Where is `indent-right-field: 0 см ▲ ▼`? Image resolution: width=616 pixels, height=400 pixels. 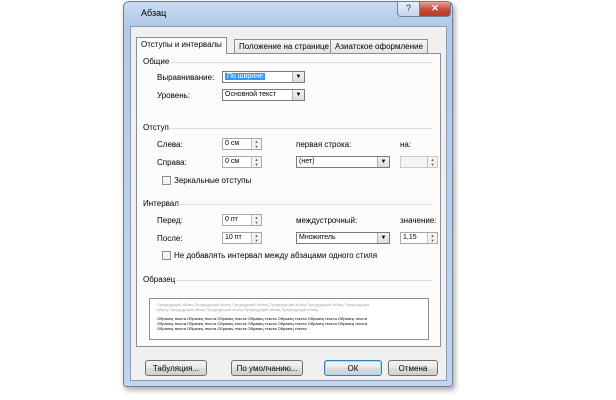
indent-right-field: 0 см ▲ ▼ is located at coordinates (242, 162).